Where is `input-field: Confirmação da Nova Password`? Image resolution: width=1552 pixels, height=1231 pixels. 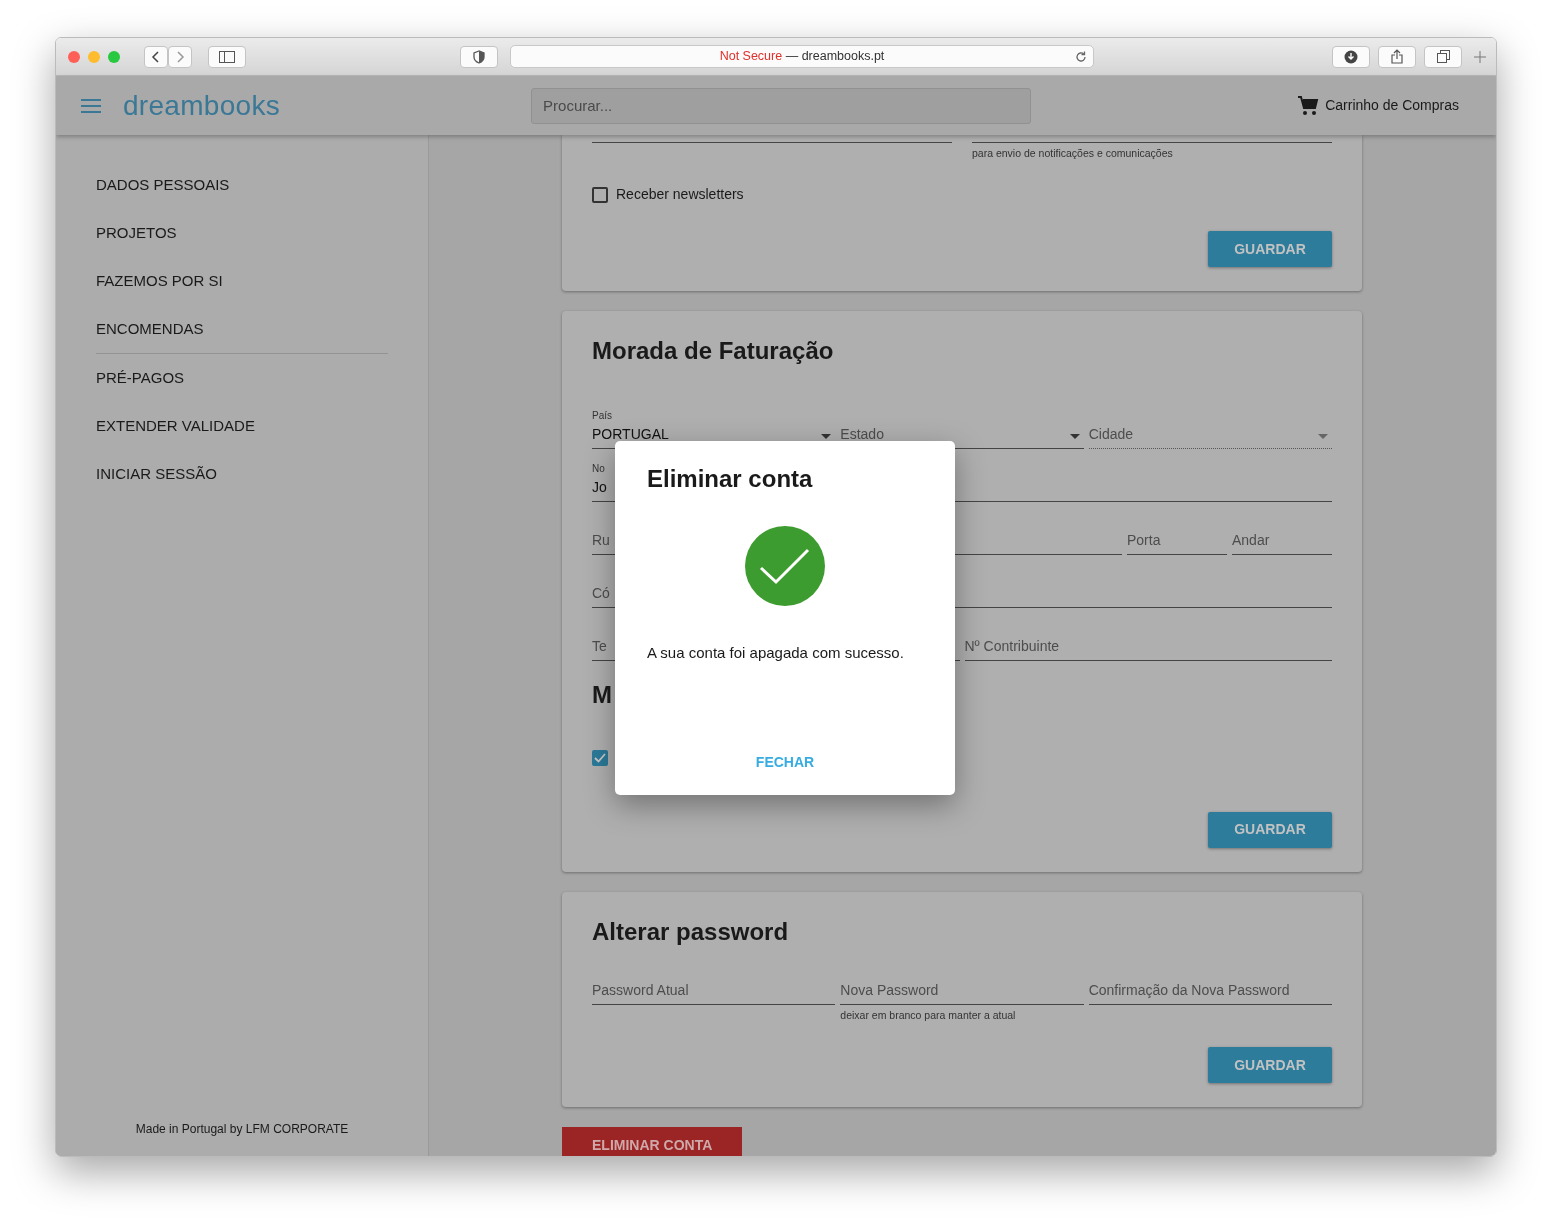
input-field: Confirmação da Nova Password is located at coordinates (1210, 991).